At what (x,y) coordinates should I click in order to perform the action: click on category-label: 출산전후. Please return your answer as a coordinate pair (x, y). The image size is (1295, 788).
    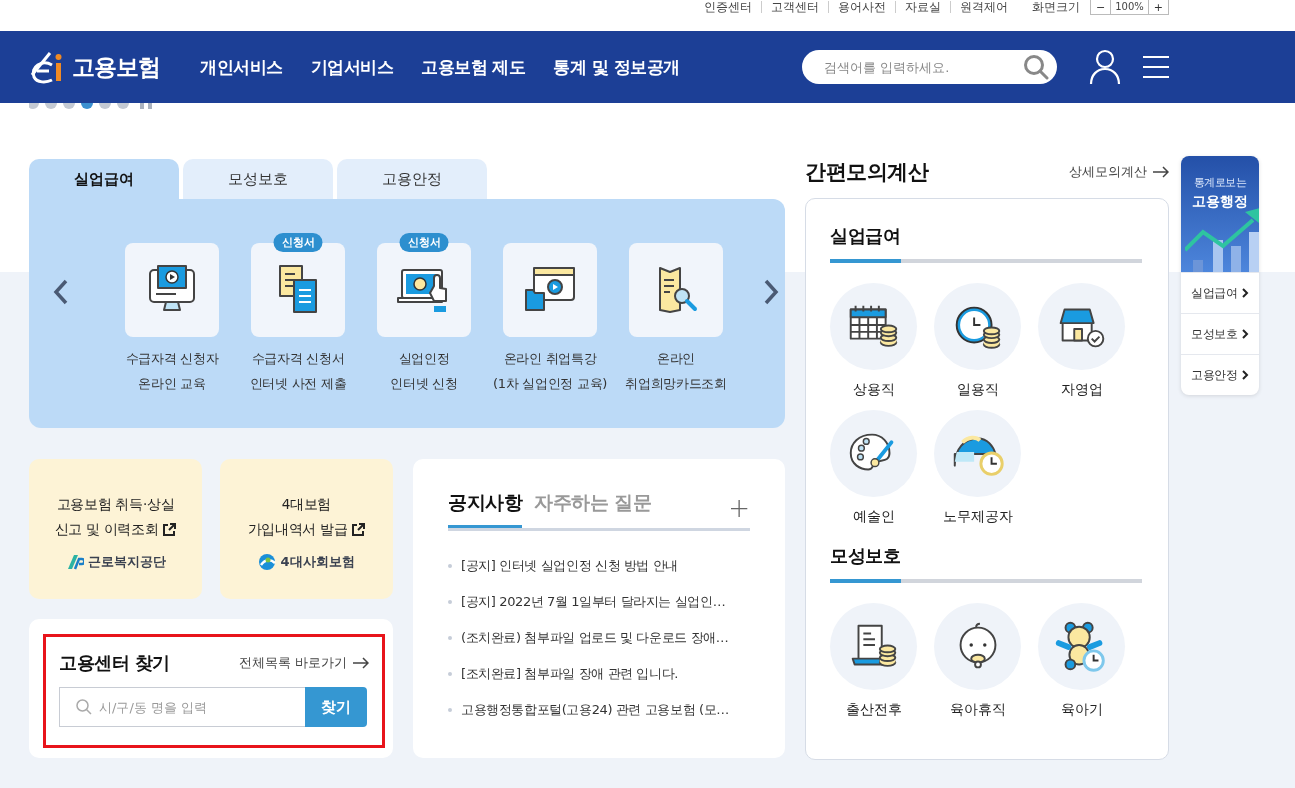
    Looking at the image, I should click on (873, 710).